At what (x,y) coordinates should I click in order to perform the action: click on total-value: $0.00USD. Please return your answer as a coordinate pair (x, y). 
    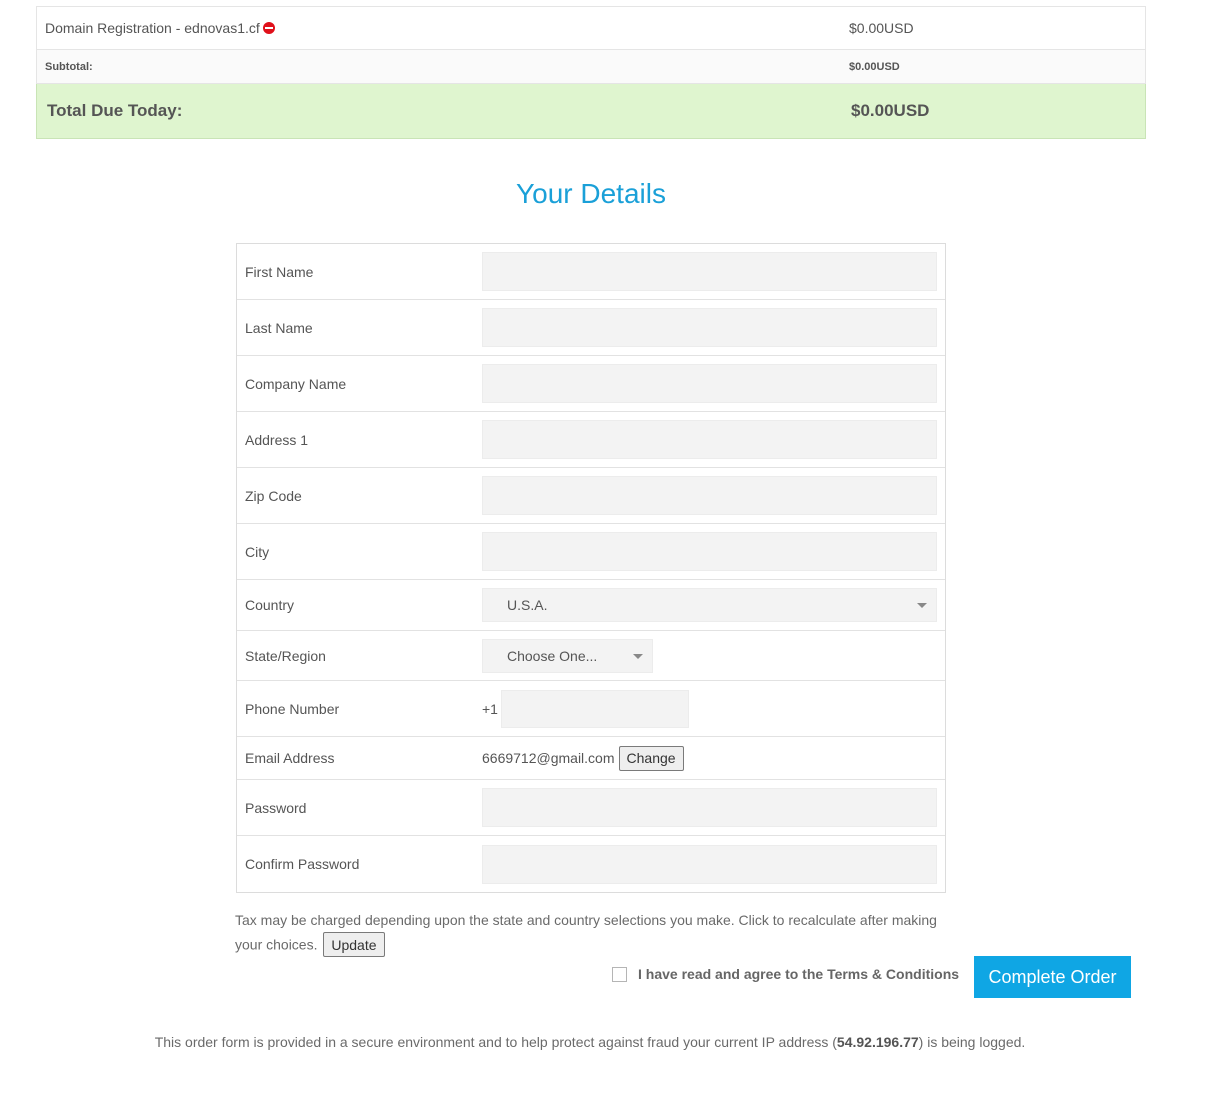
    Looking at the image, I should click on (890, 110).